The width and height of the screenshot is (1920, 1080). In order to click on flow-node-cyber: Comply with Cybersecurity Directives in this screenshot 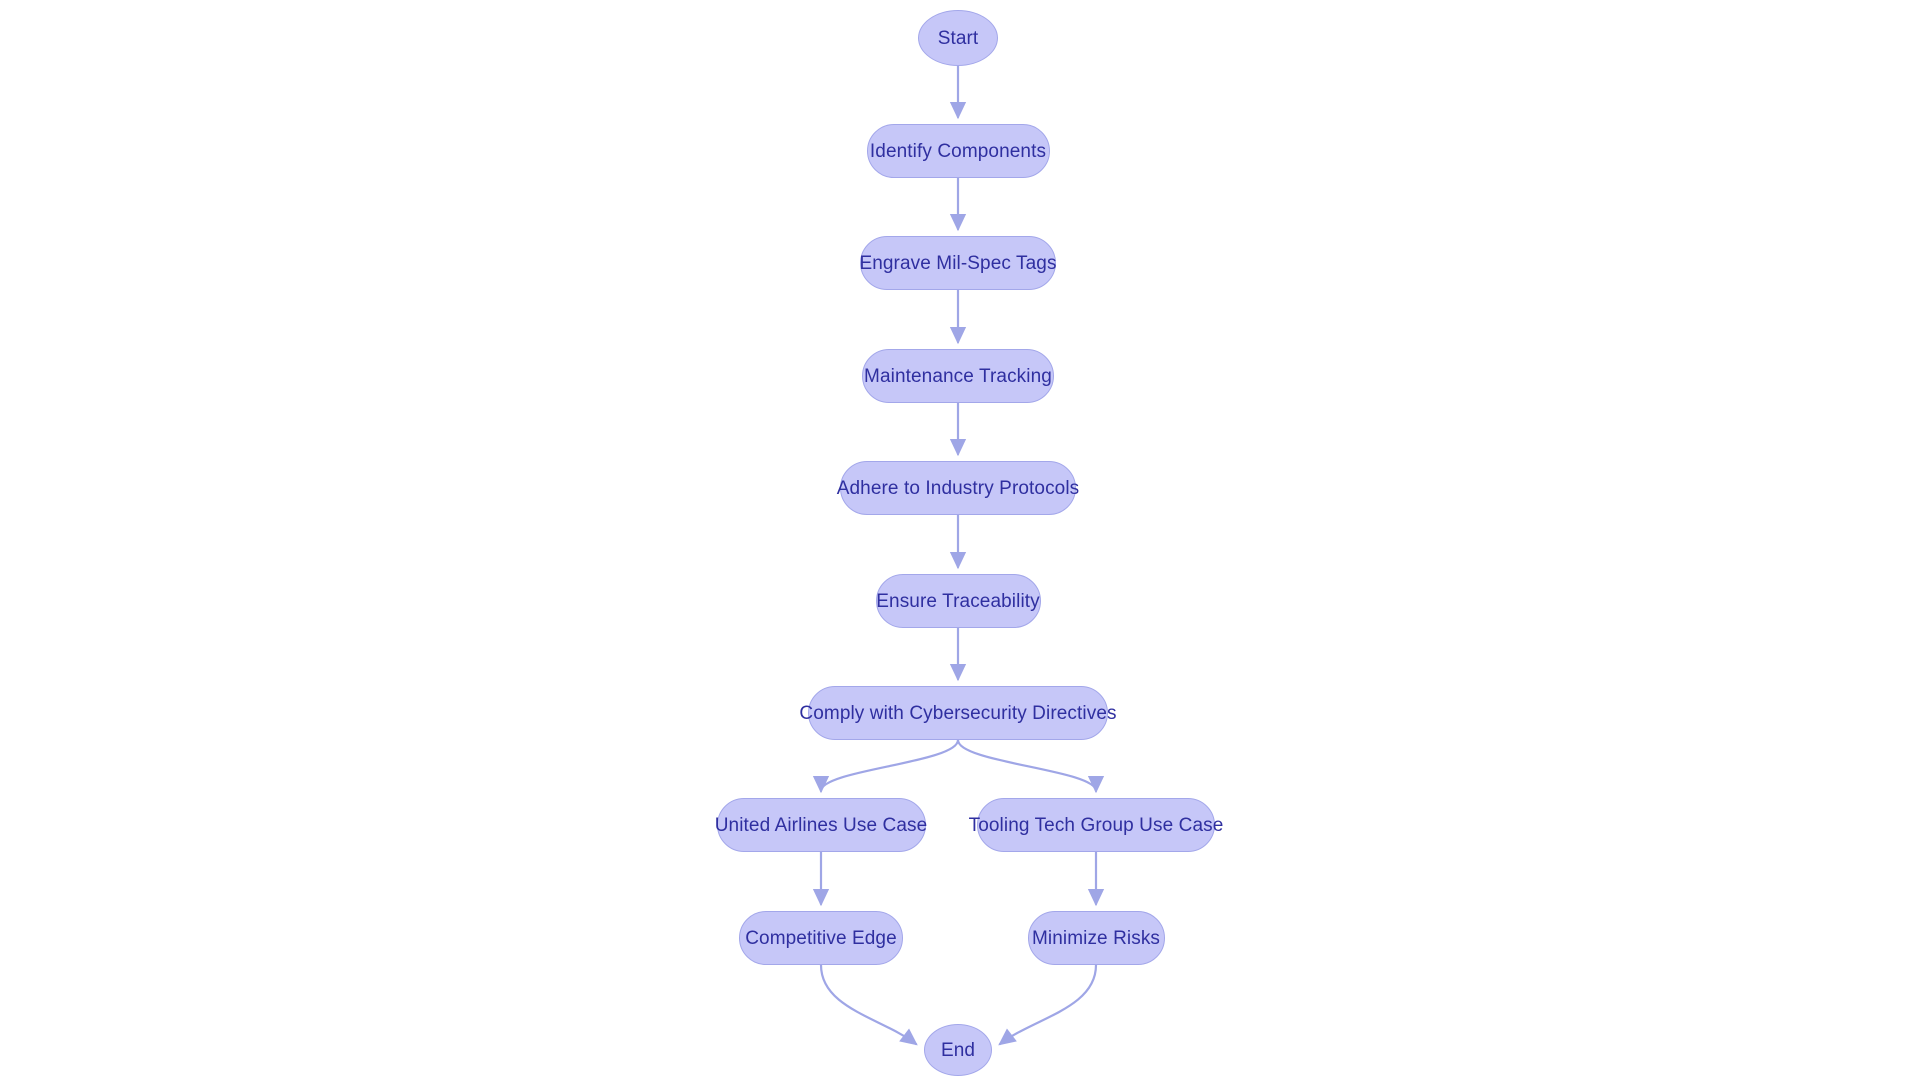, I will do `click(957, 713)`.